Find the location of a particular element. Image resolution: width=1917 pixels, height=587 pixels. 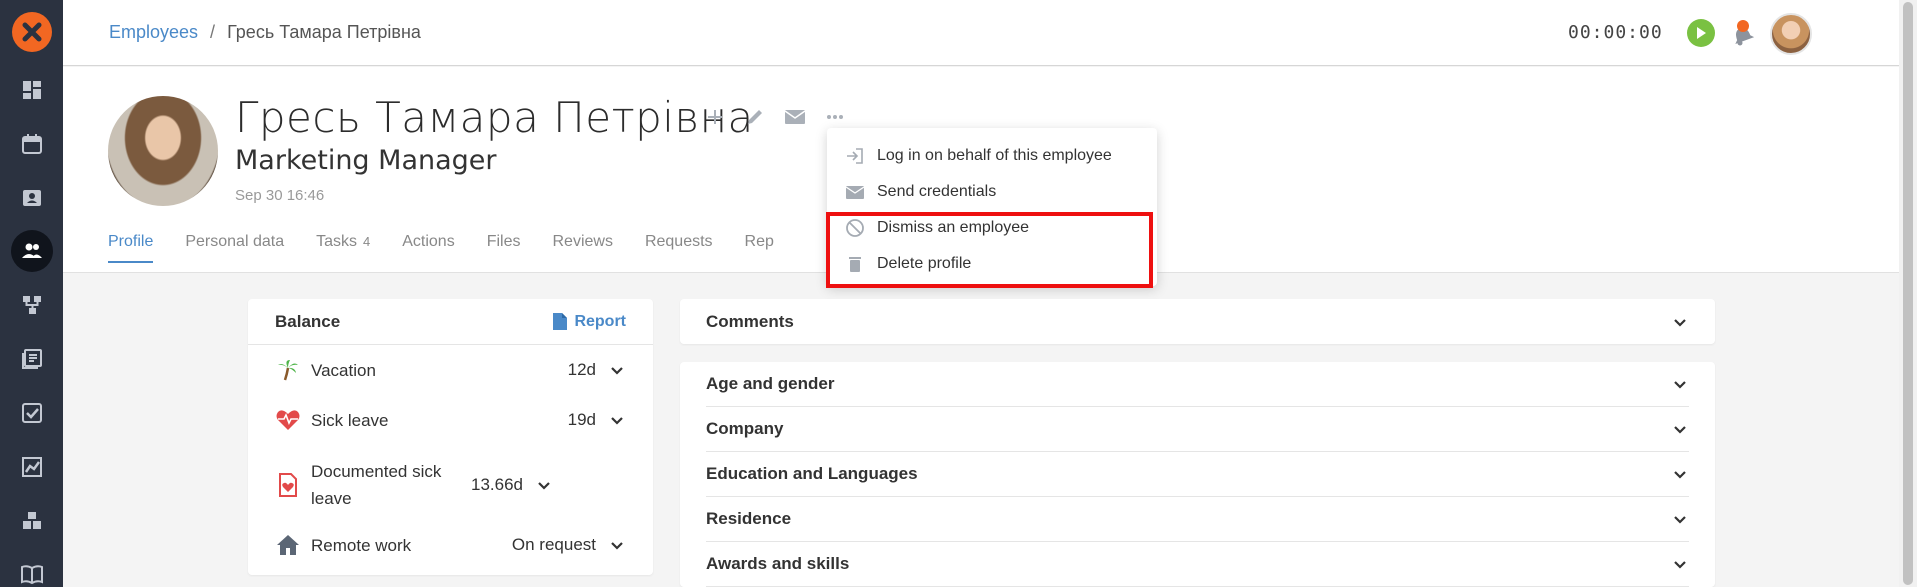

sidebar is located at coordinates (31, 293).